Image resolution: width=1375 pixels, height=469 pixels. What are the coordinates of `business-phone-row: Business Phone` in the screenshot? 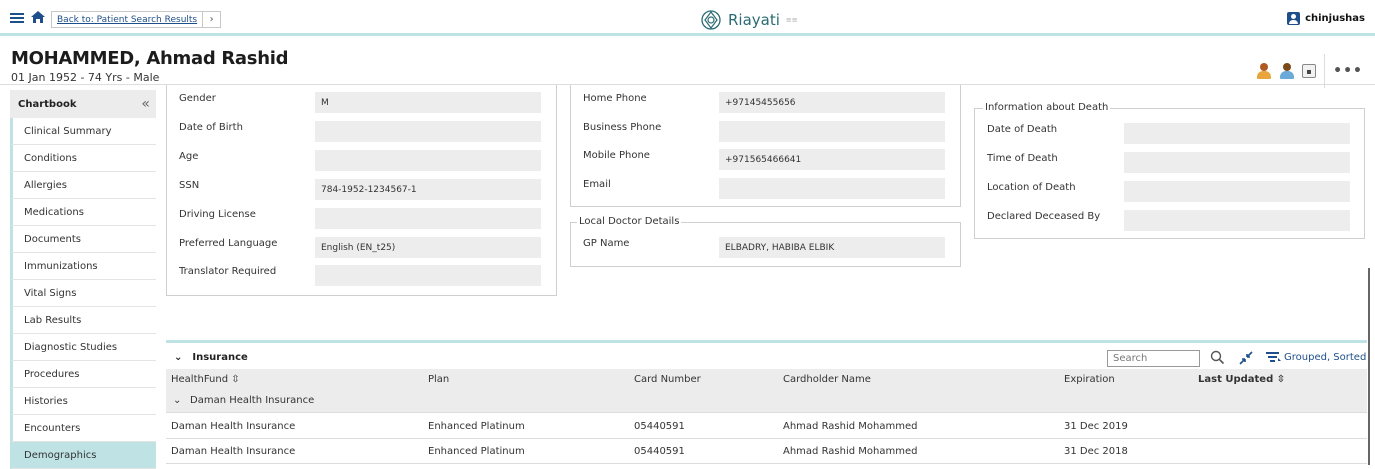 It's located at (765, 132).